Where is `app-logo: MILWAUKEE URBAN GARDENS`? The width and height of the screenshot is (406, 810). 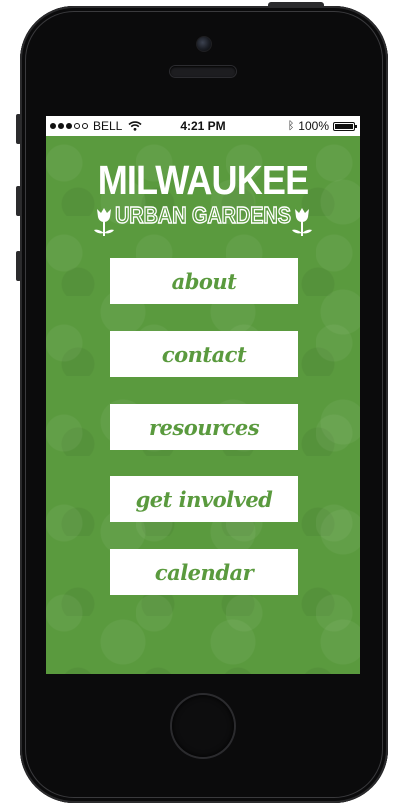 app-logo: MILWAUKEE URBAN GARDENS is located at coordinates (203, 196).